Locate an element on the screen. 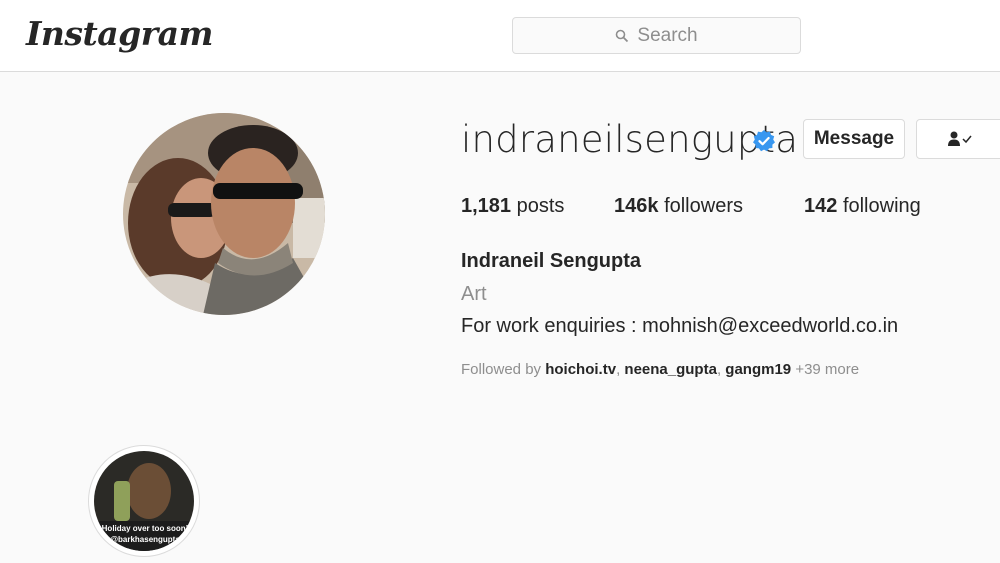 This screenshot has height=563, width=1000. followed-by-prefix: Followed by is located at coordinates (501, 369).